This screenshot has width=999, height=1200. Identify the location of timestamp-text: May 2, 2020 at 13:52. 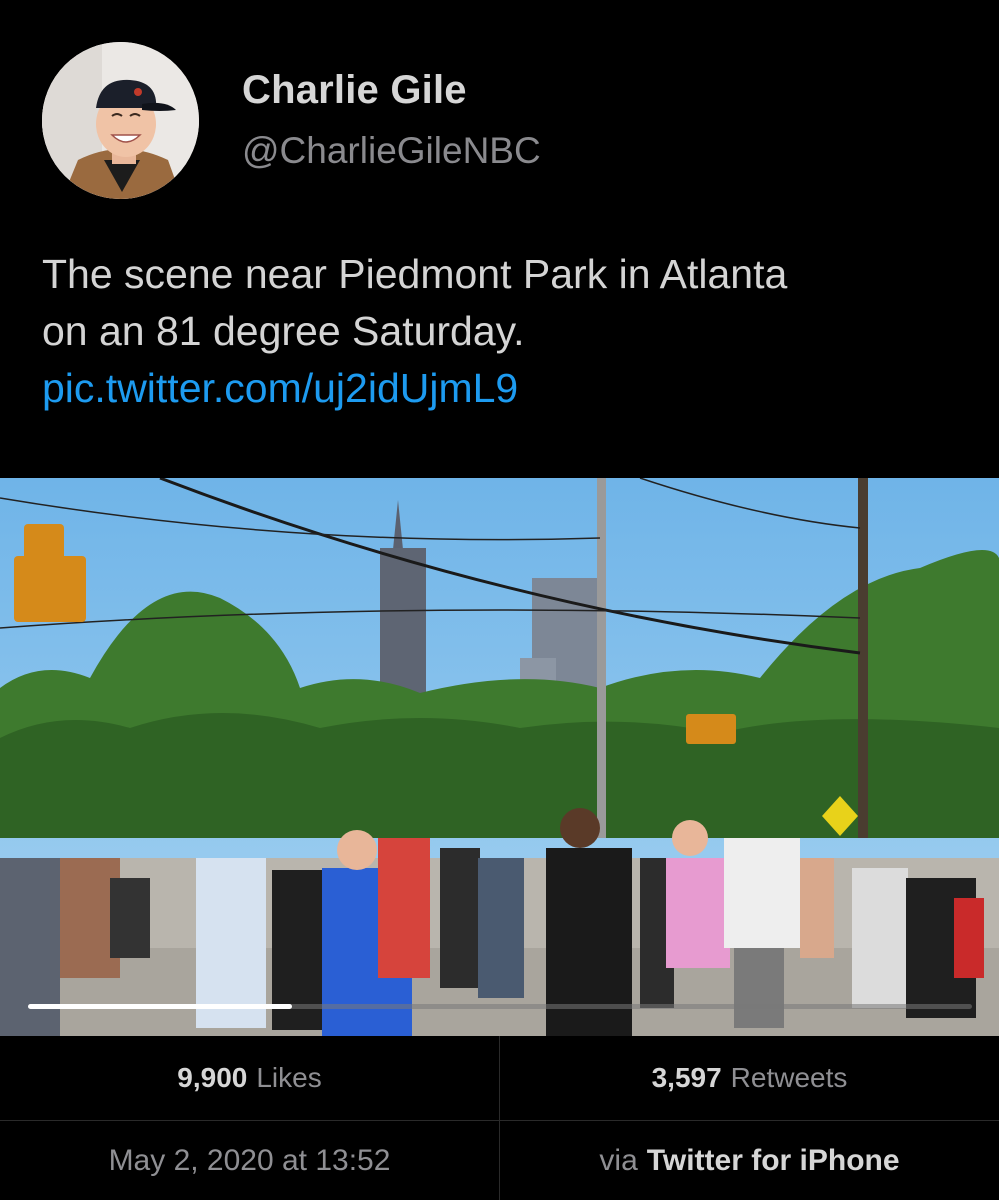
(249, 1160).